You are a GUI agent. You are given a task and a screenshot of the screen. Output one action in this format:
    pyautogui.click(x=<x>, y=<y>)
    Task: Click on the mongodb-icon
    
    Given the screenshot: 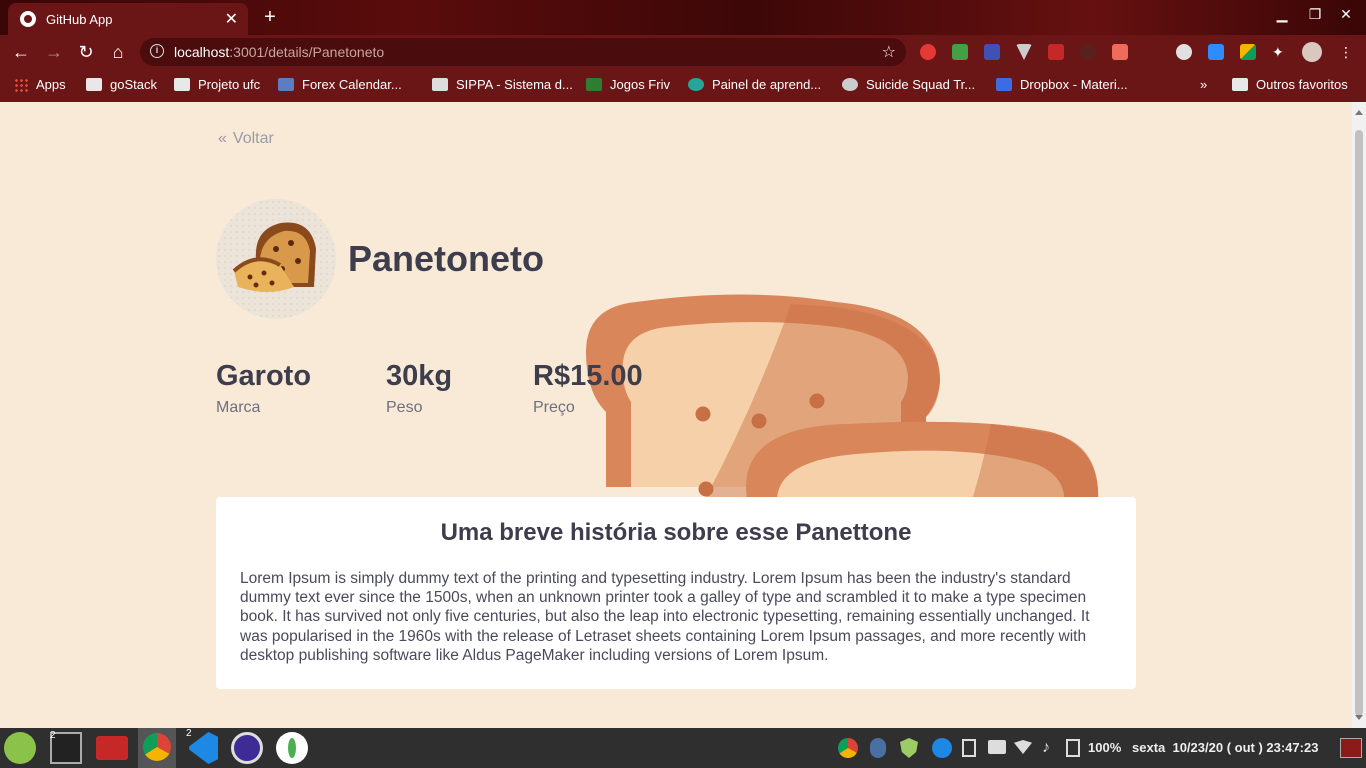 What is the action you would take?
    pyautogui.click(x=292, y=748)
    